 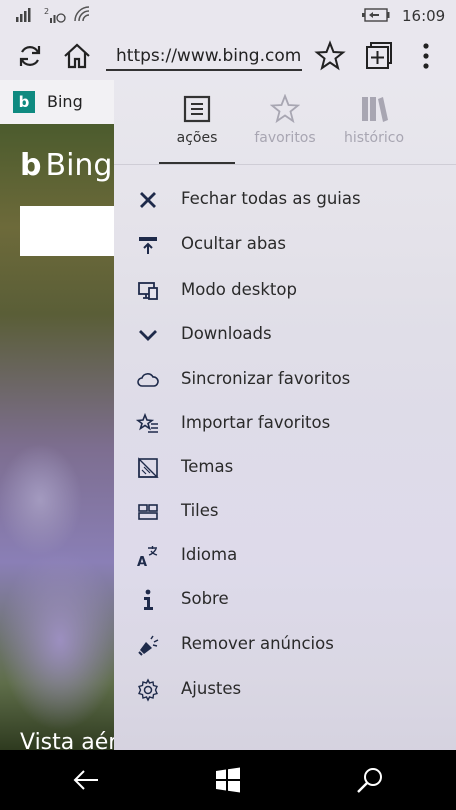 What do you see at coordinates (285, 645) in the screenshot?
I see `menu-item-remove-ads: Remover anúncios` at bounding box center [285, 645].